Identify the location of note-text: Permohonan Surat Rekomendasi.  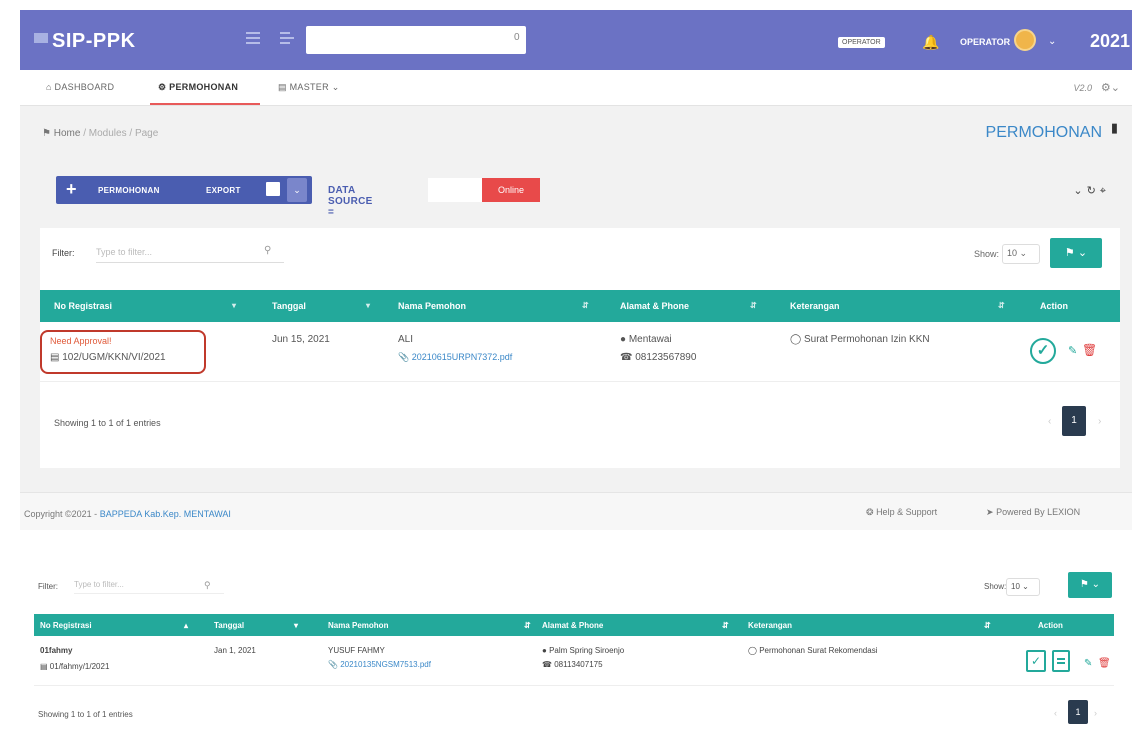
(818, 650).